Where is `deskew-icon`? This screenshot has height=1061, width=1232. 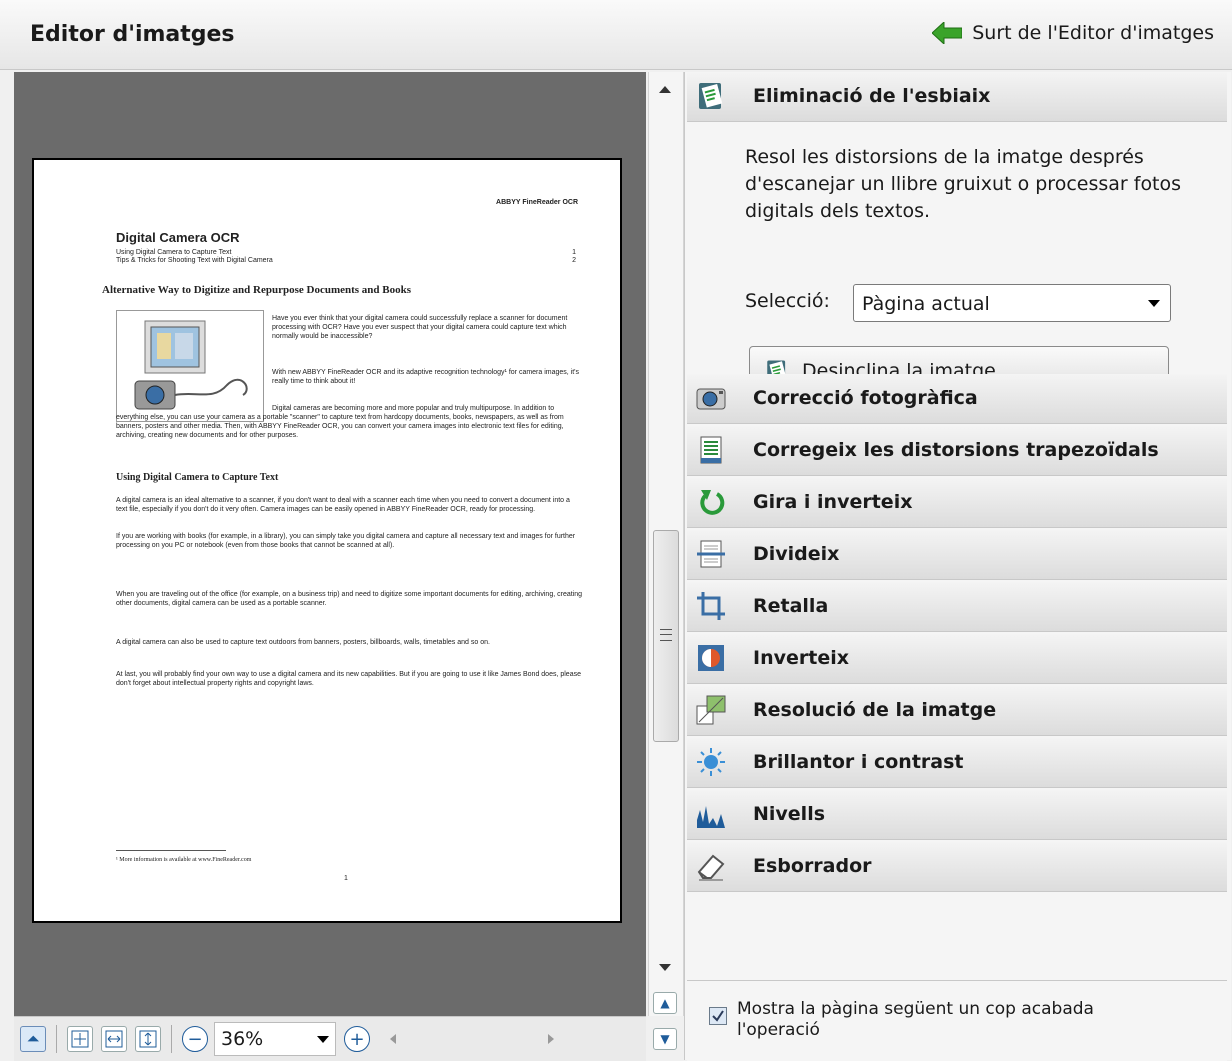
deskew-icon is located at coordinates (711, 96).